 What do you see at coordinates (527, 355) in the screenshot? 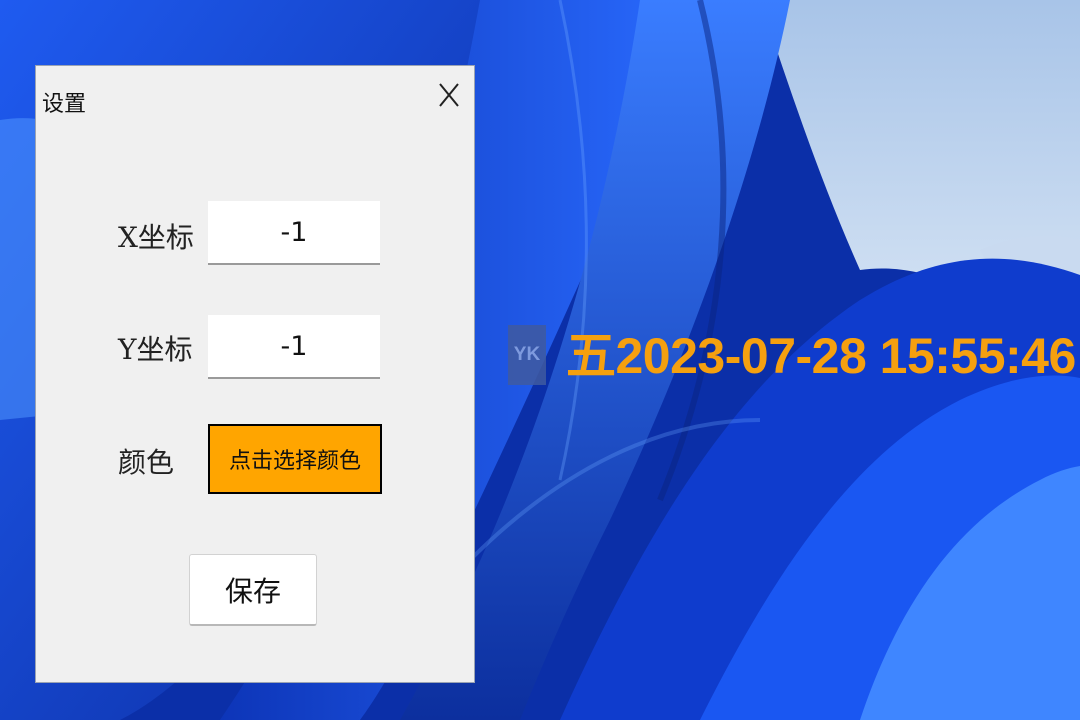
I see `clock-app-badge: YK` at bounding box center [527, 355].